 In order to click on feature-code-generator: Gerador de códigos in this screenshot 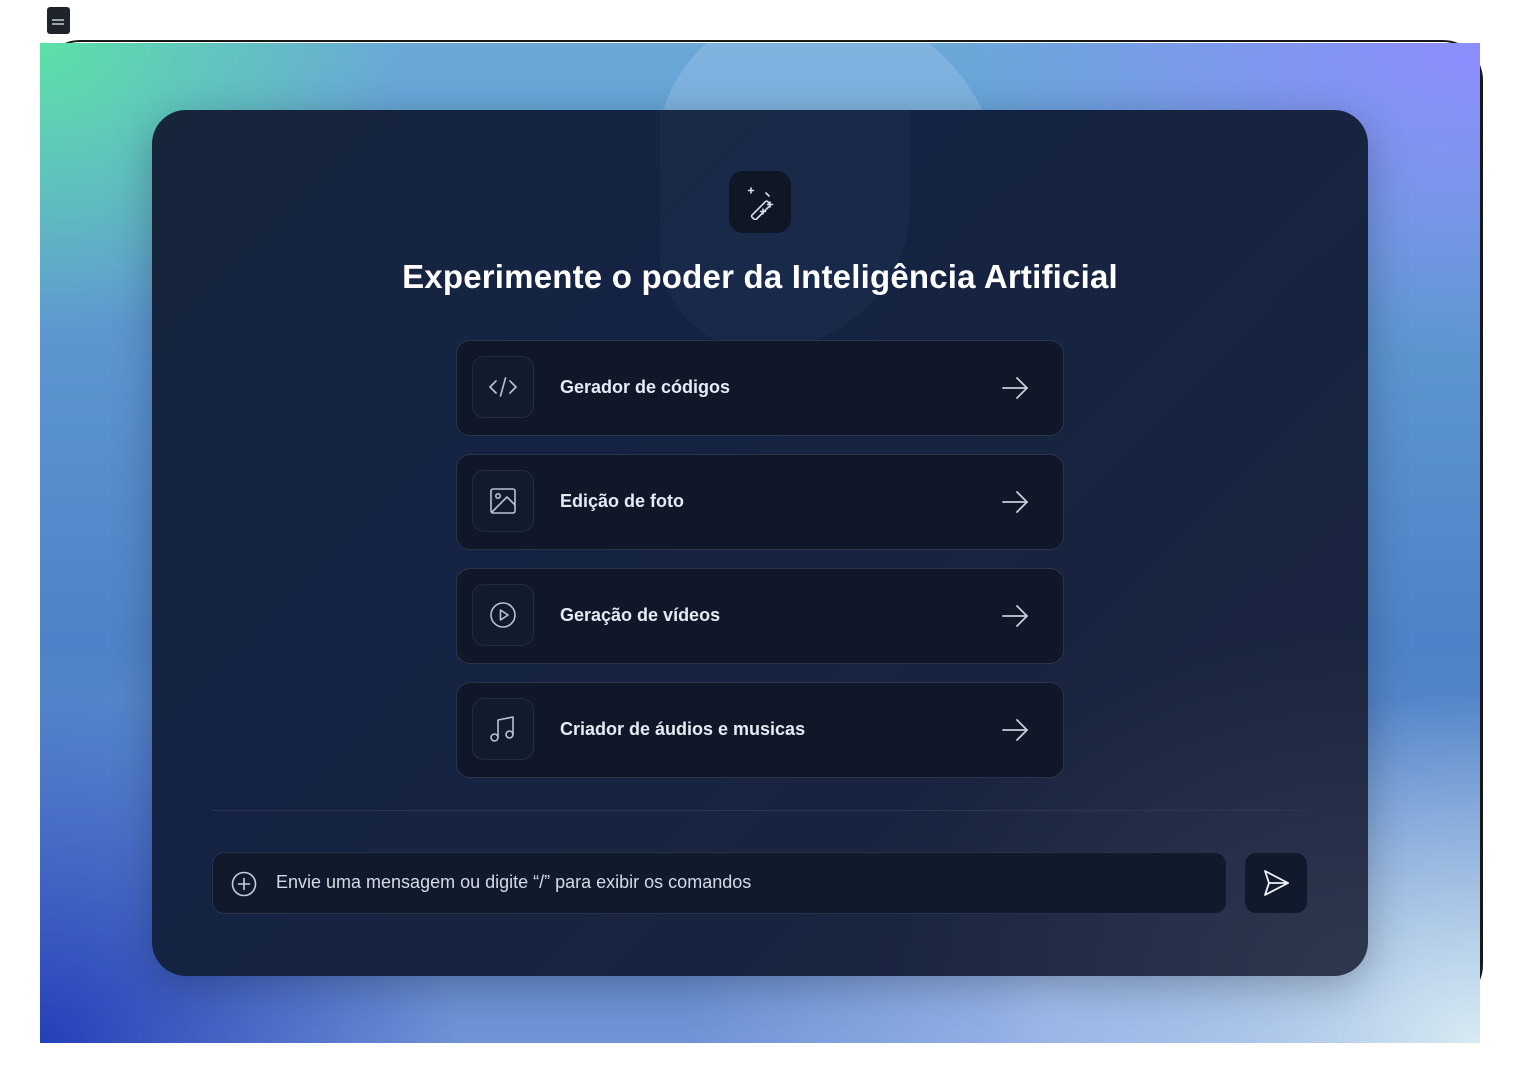, I will do `click(760, 388)`.